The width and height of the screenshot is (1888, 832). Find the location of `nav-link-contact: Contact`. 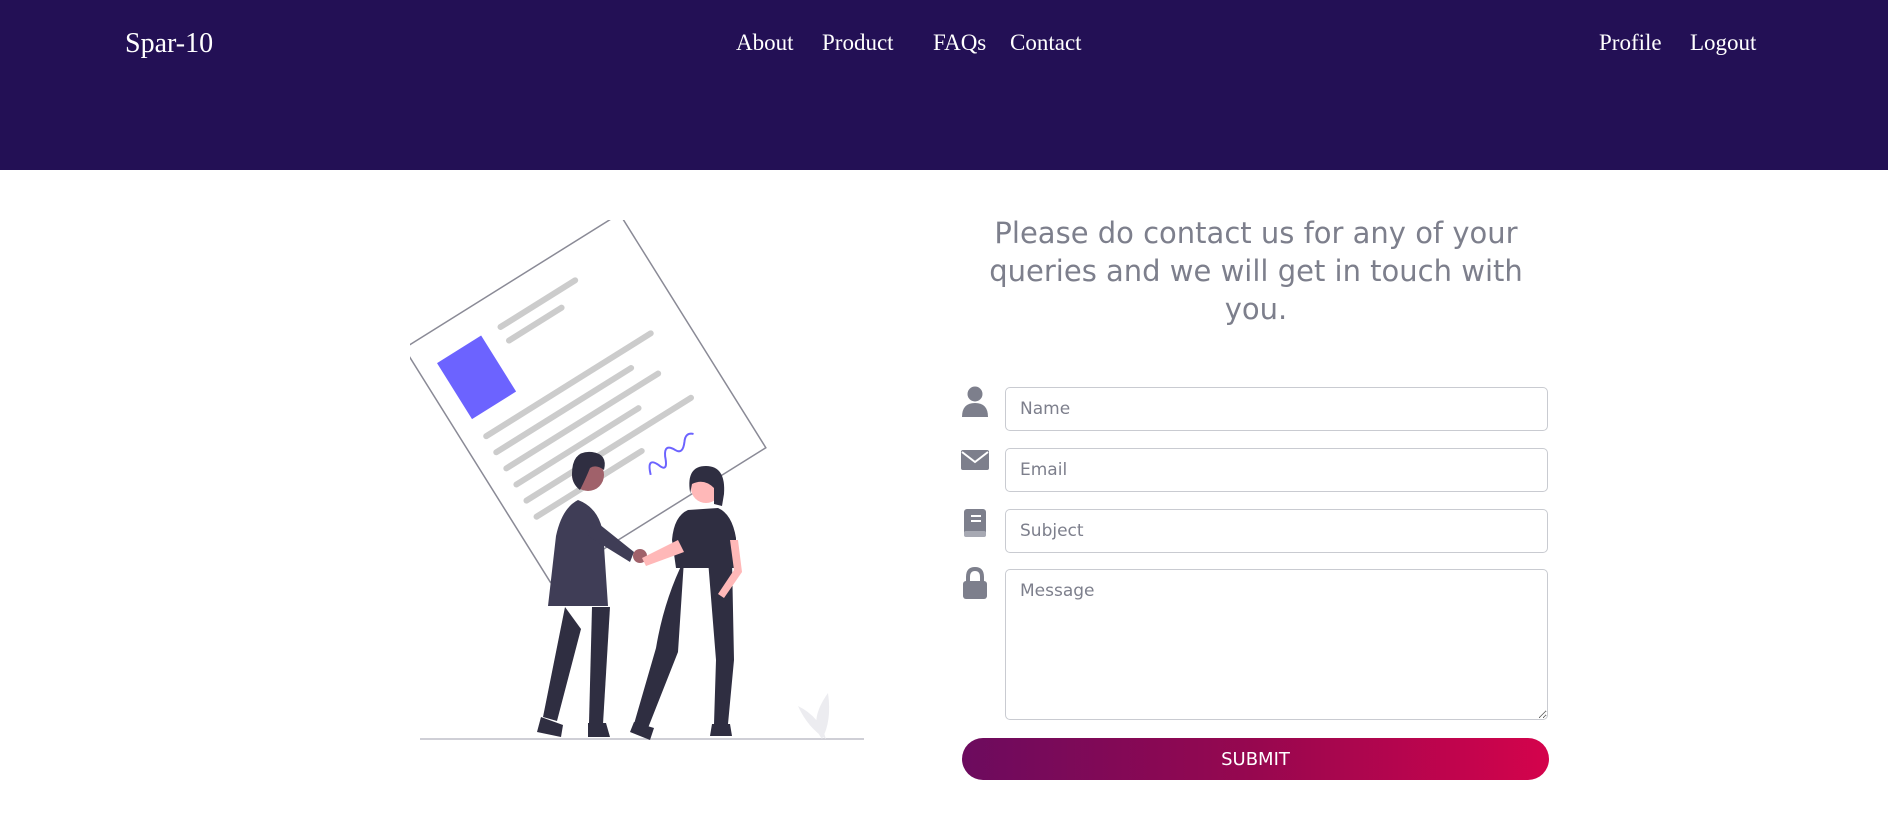

nav-link-contact: Contact is located at coordinates (1046, 43).